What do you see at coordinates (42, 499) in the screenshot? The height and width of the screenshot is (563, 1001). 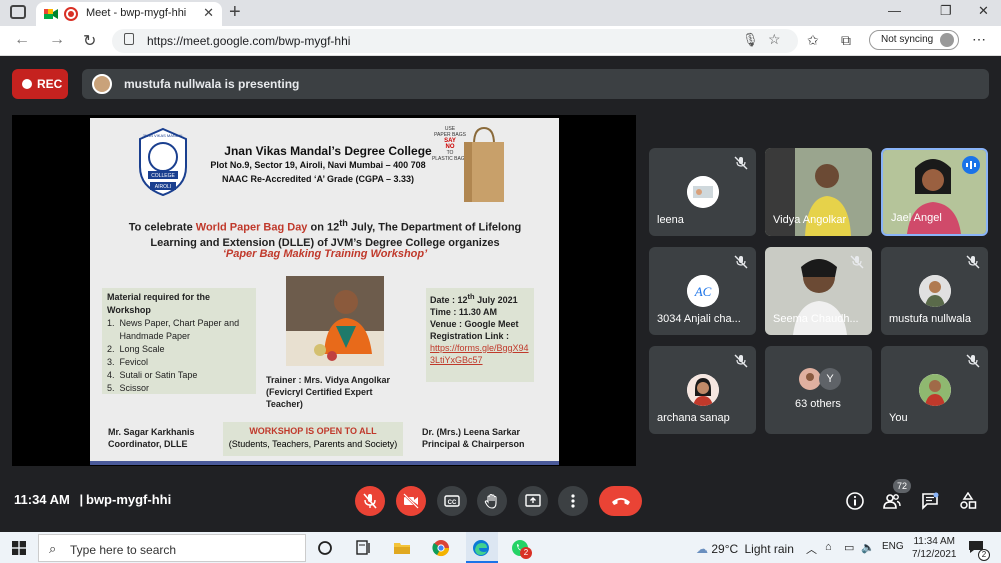 I see `clock-time: 11:34 AM` at bounding box center [42, 499].